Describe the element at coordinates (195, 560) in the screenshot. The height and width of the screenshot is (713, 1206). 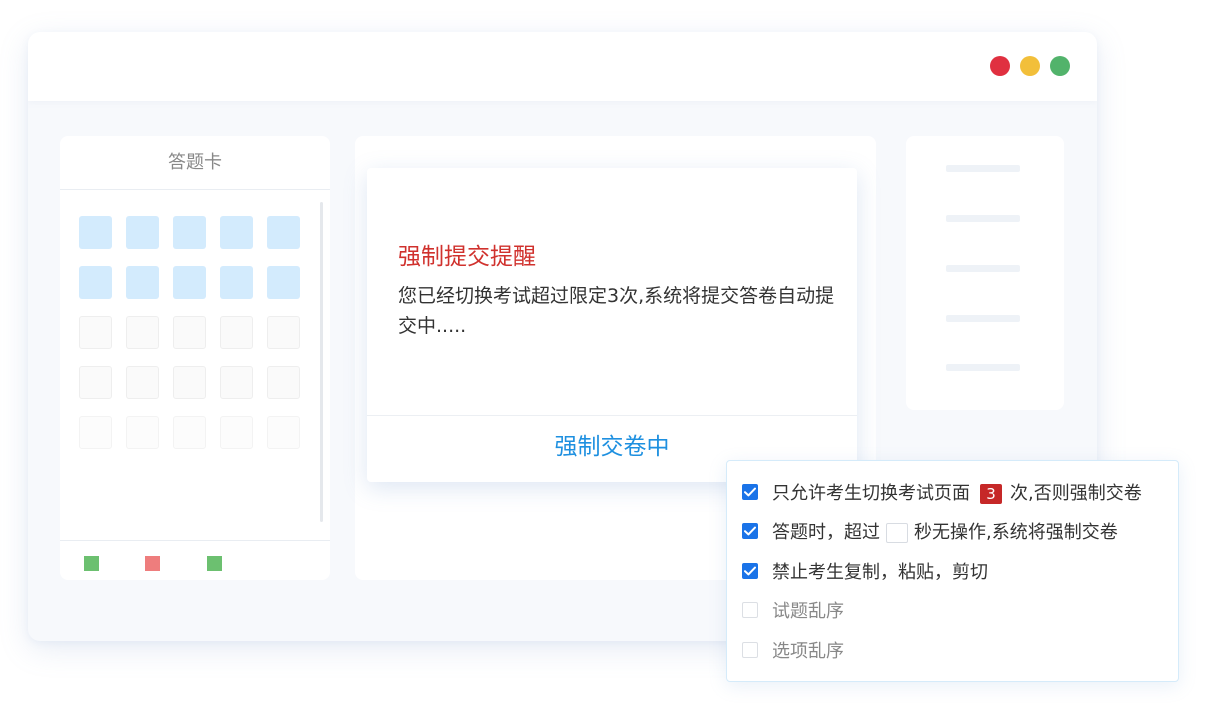
I see `answer-card-legend` at that location.